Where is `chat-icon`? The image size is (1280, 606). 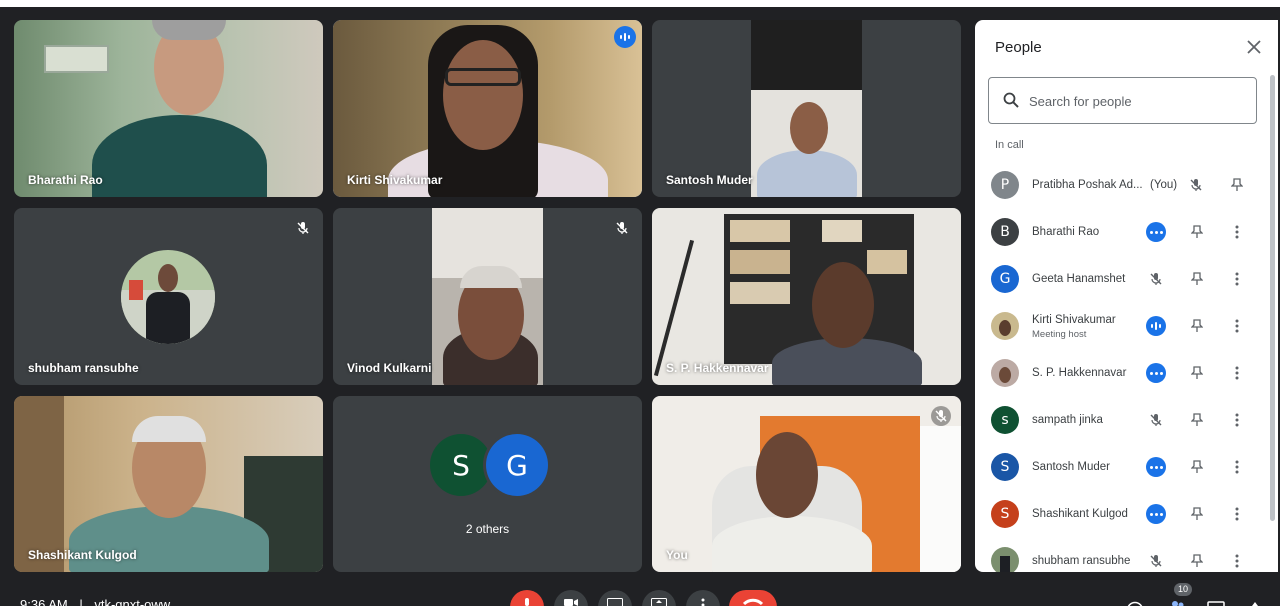
chat-icon is located at coordinates (1216, 601).